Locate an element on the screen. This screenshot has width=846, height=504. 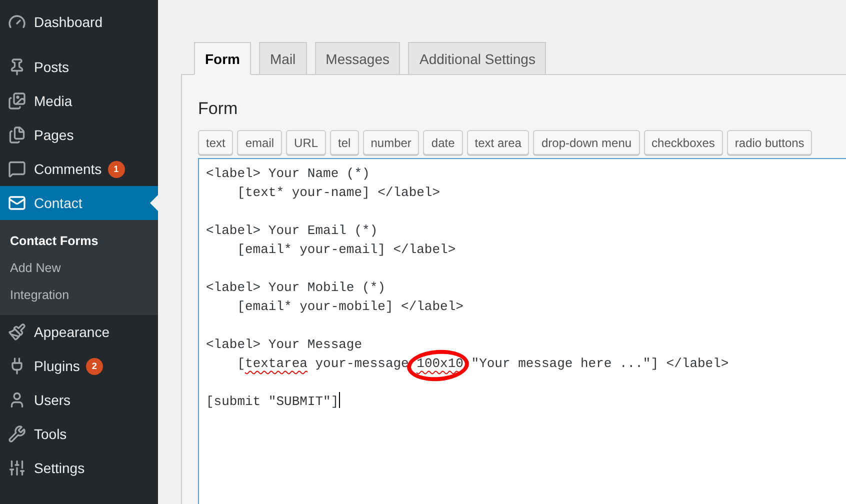
sidebar-item: Tools is located at coordinates (79, 434).